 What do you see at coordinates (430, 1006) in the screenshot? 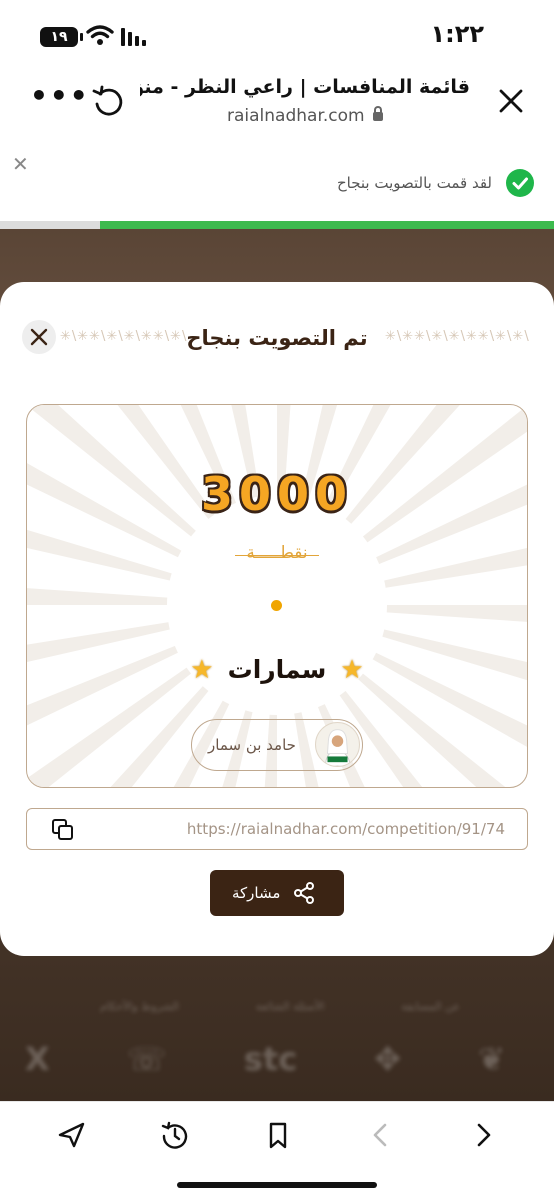
I see `footer-link: عن المسابقة` at bounding box center [430, 1006].